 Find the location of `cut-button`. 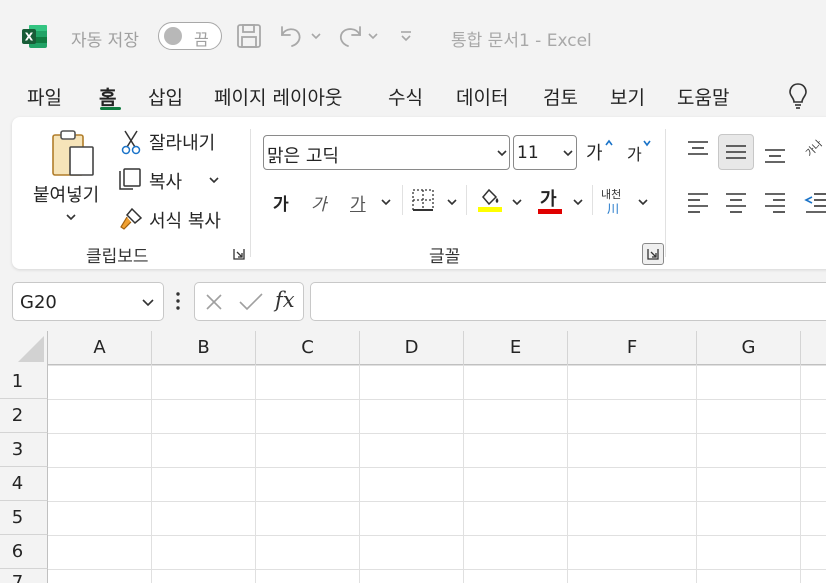

cut-button is located at coordinates (131, 144).